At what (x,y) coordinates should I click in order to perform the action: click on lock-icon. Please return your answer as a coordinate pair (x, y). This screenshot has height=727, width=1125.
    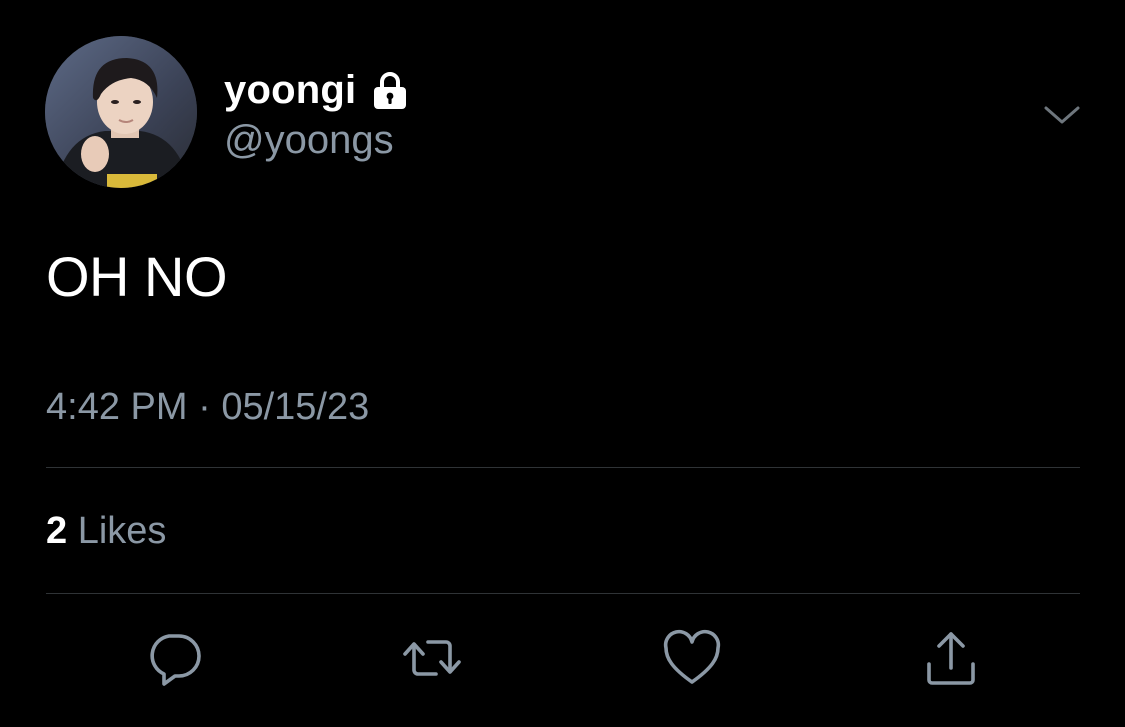
    Looking at the image, I should click on (390, 90).